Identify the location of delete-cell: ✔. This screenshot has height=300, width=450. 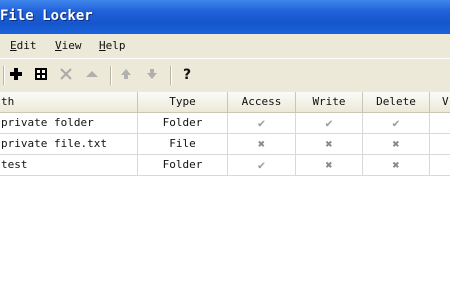
(396, 123).